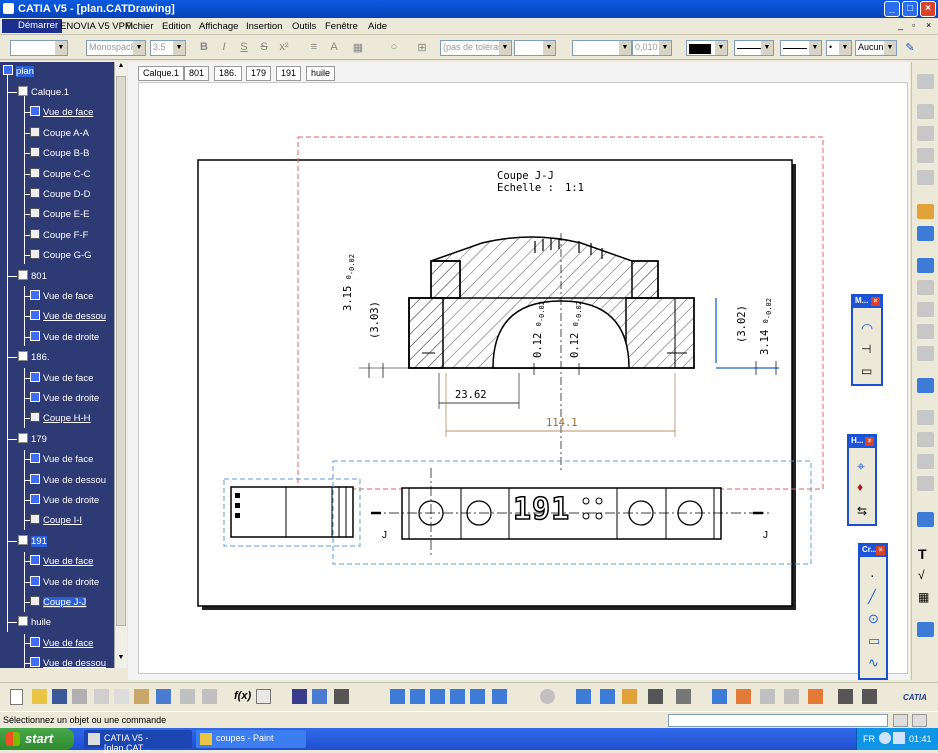  Describe the element at coordinates (876, 48) in the screenshot. I see `pattern-select: Aucun ▼` at that location.